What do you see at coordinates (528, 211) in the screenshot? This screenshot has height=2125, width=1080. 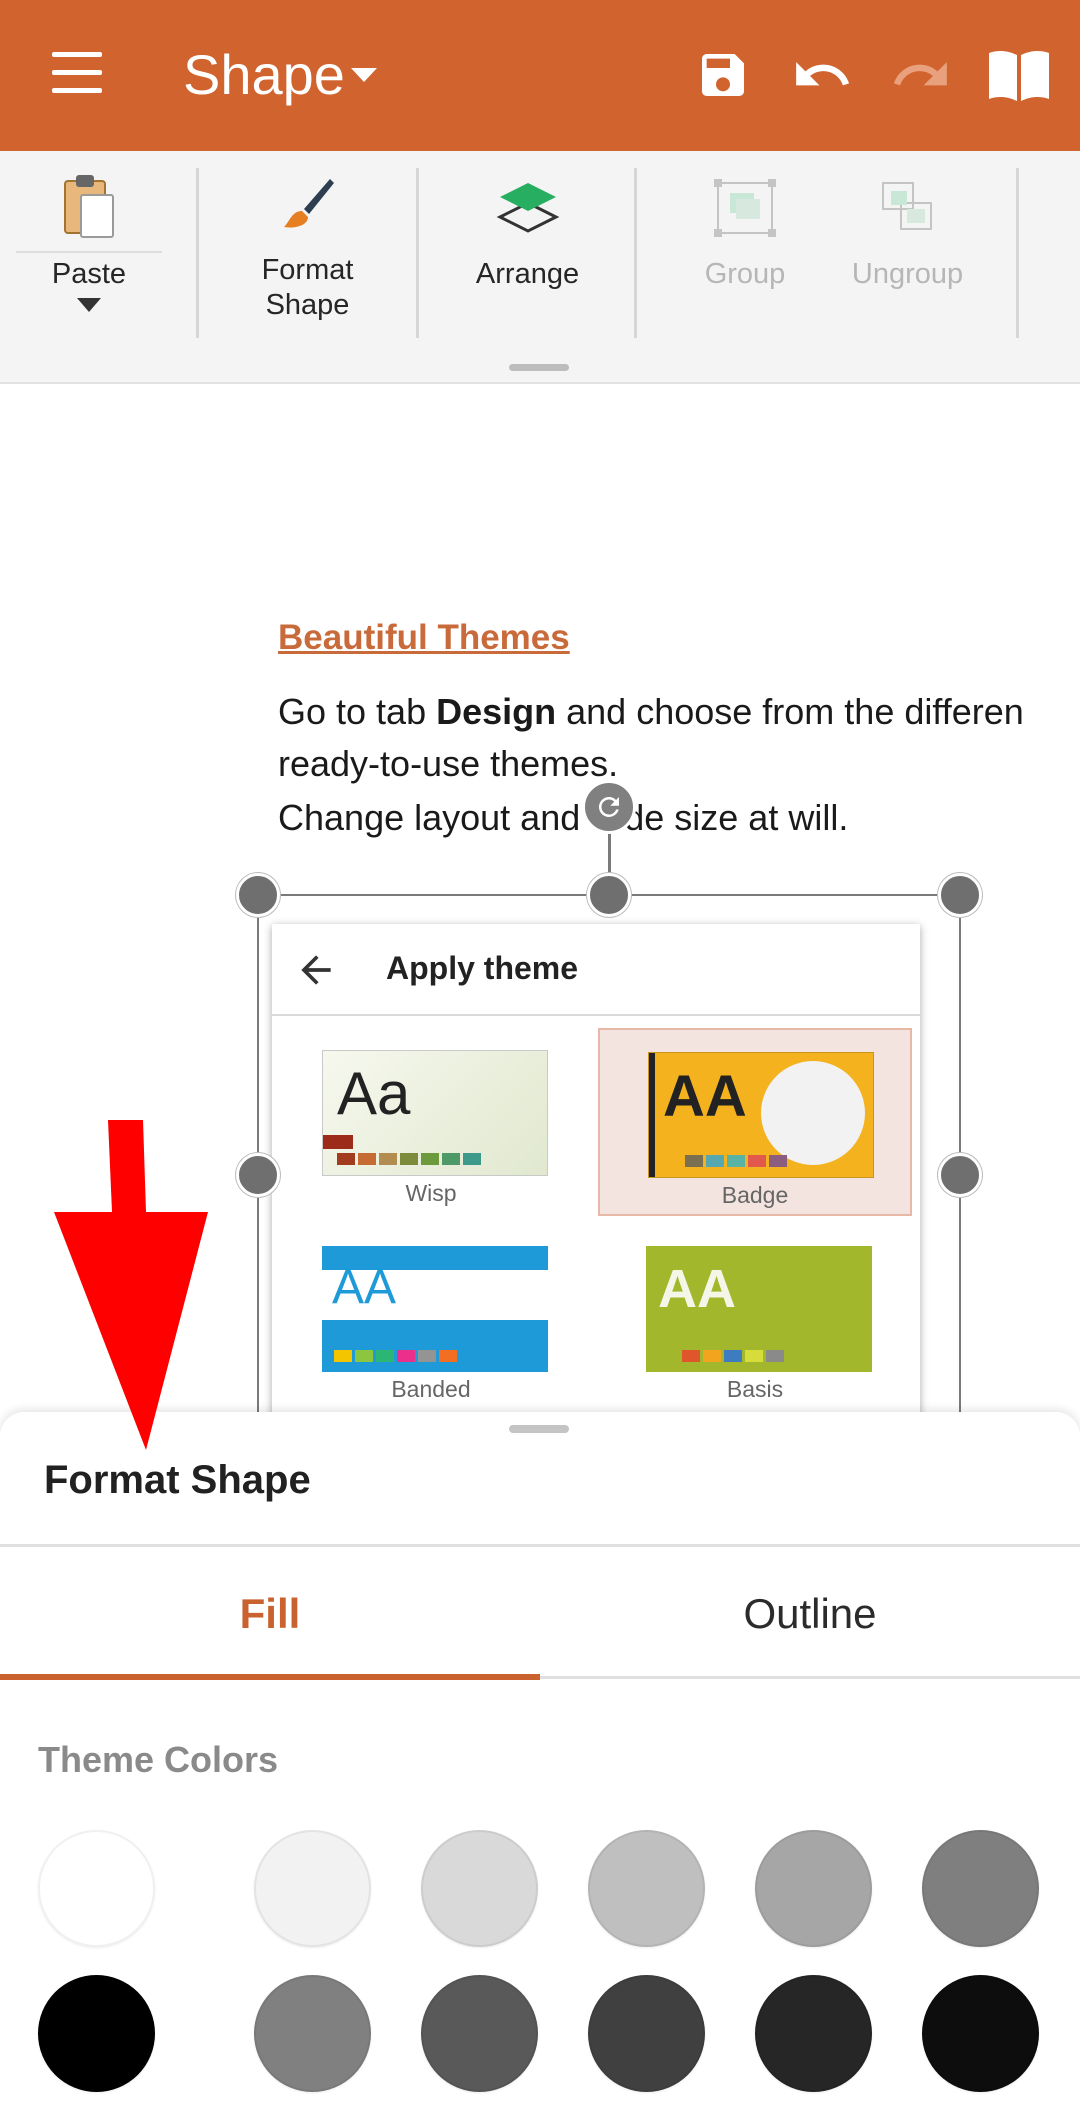 I see `layers-icon` at bounding box center [528, 211].